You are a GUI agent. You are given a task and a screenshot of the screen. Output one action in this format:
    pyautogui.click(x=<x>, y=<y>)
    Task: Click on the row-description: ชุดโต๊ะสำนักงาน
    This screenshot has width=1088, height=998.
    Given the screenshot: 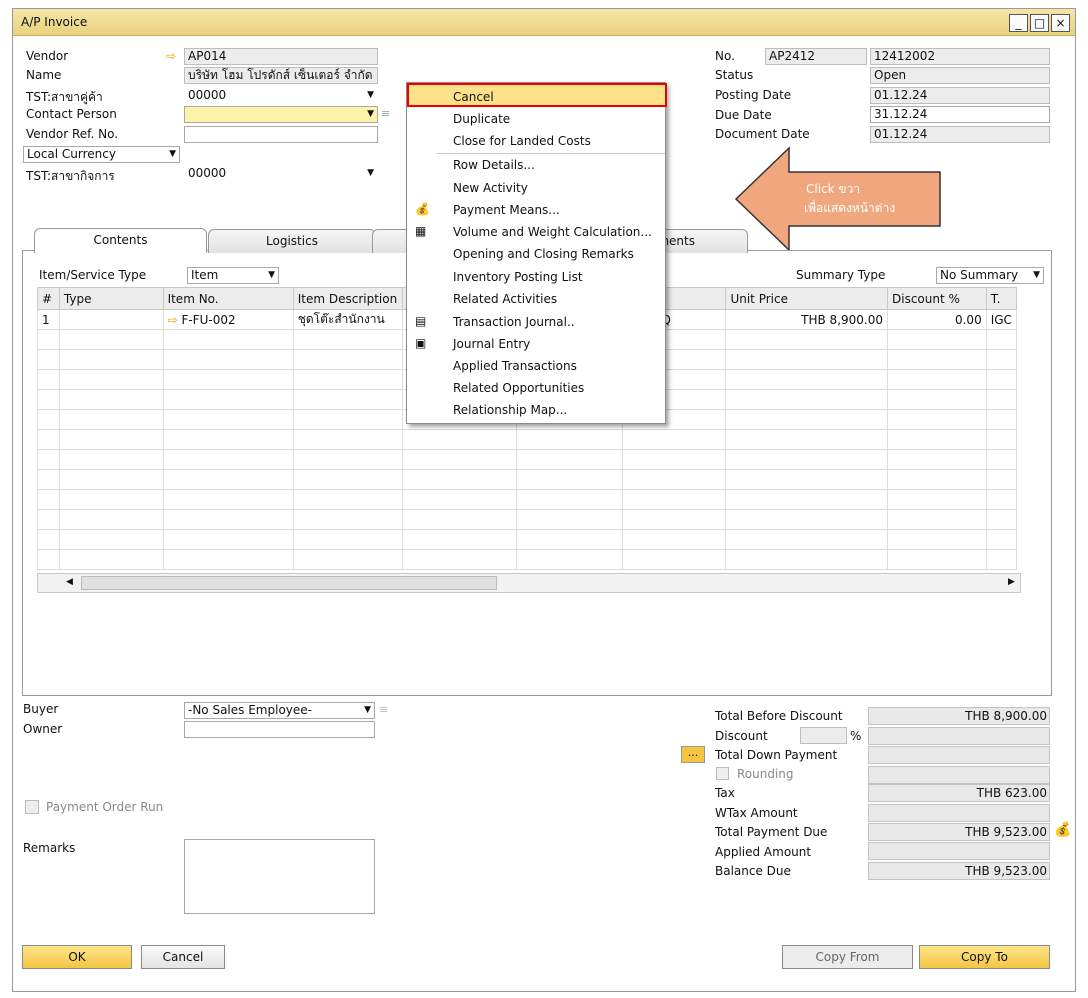 What is the action you would take?
    pyautogui.click(x=348, y=319)
    